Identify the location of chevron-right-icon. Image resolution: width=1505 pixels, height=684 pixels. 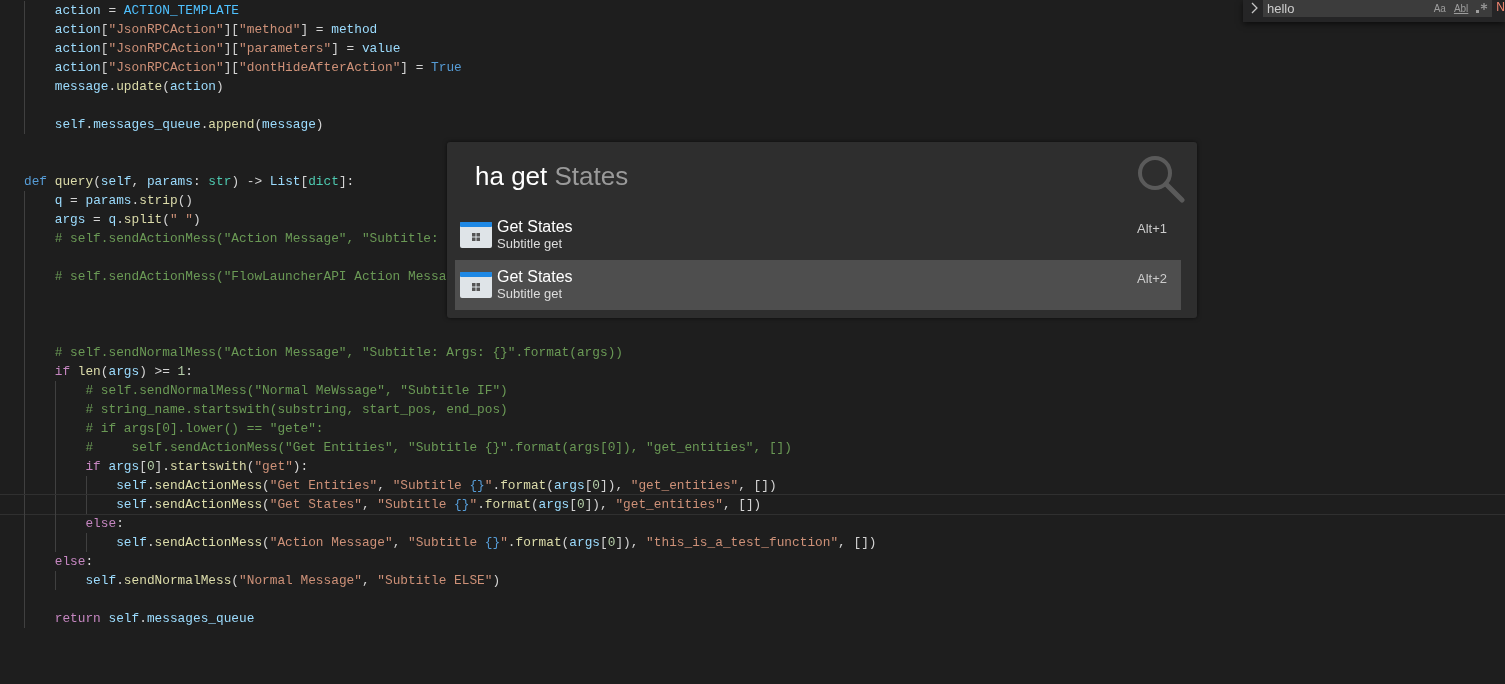
(1255, 8).